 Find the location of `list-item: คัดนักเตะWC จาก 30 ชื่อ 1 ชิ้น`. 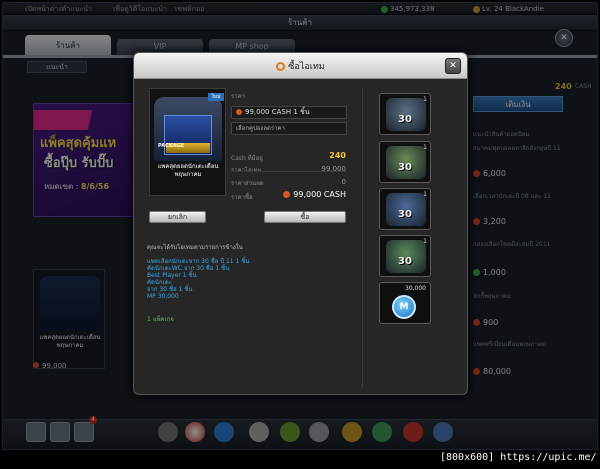

list-item: คัดนักเตะWC จาก 30 ชื่อ 1 ชิ้น is located at coordinates (188, 268).